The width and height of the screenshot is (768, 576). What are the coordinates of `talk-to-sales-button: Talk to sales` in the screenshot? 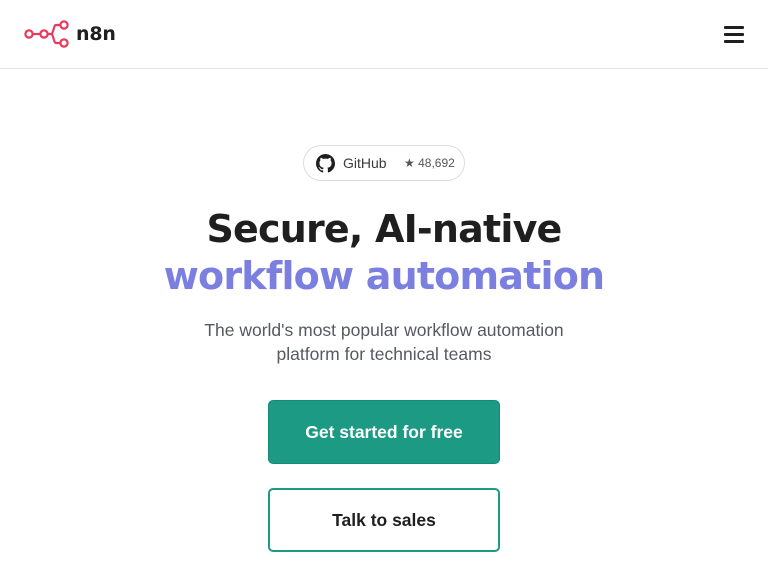 It's located at (384, 520).